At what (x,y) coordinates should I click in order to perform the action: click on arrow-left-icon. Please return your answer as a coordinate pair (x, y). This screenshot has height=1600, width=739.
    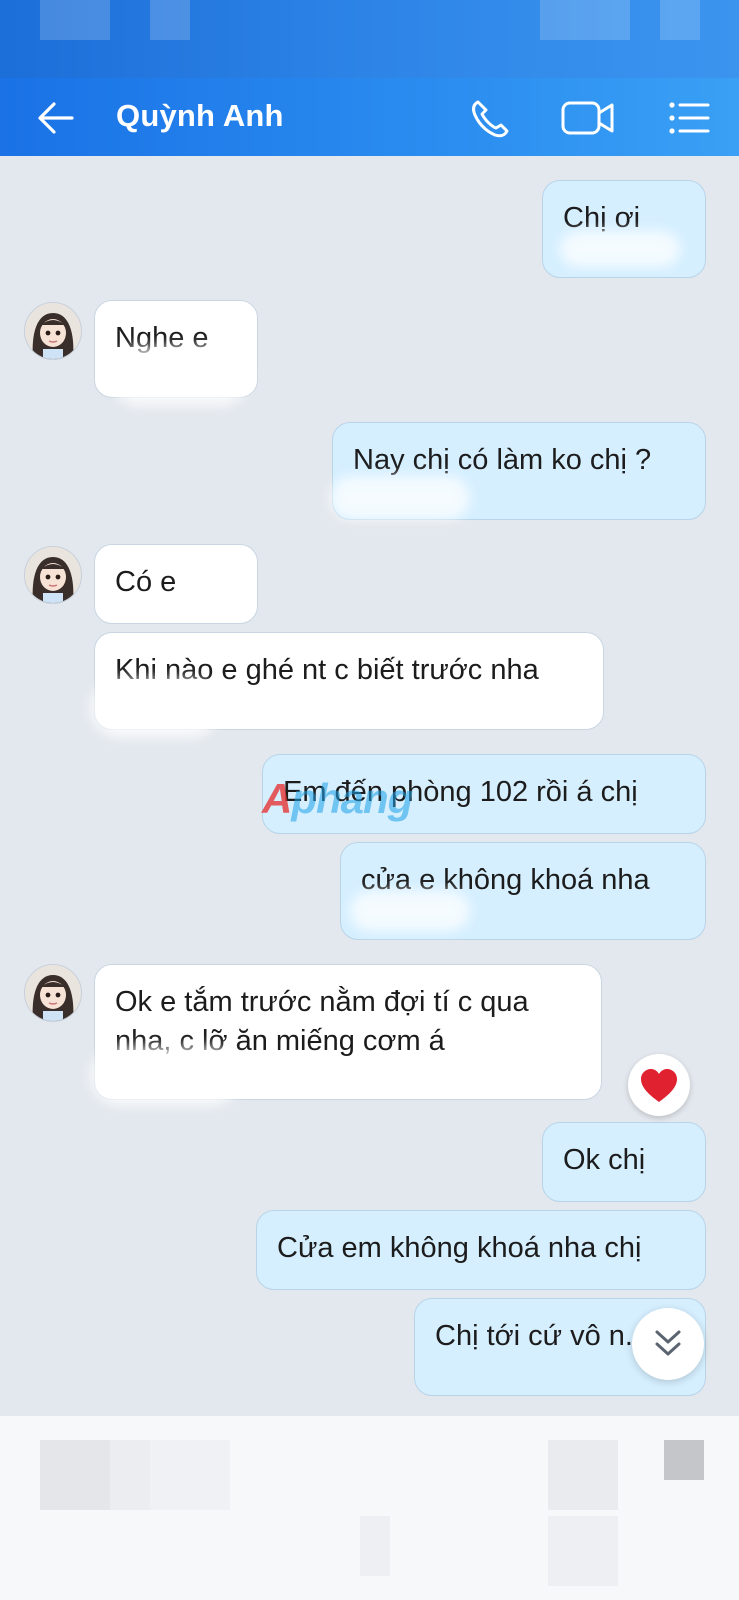
    Looking at the image, I should click on (56, 118).